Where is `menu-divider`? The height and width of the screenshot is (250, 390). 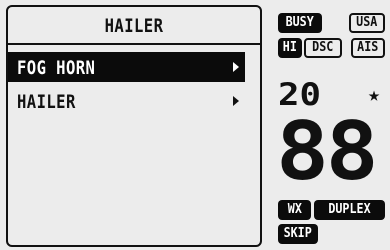 menu-divider is located at coordinates (134, 44).